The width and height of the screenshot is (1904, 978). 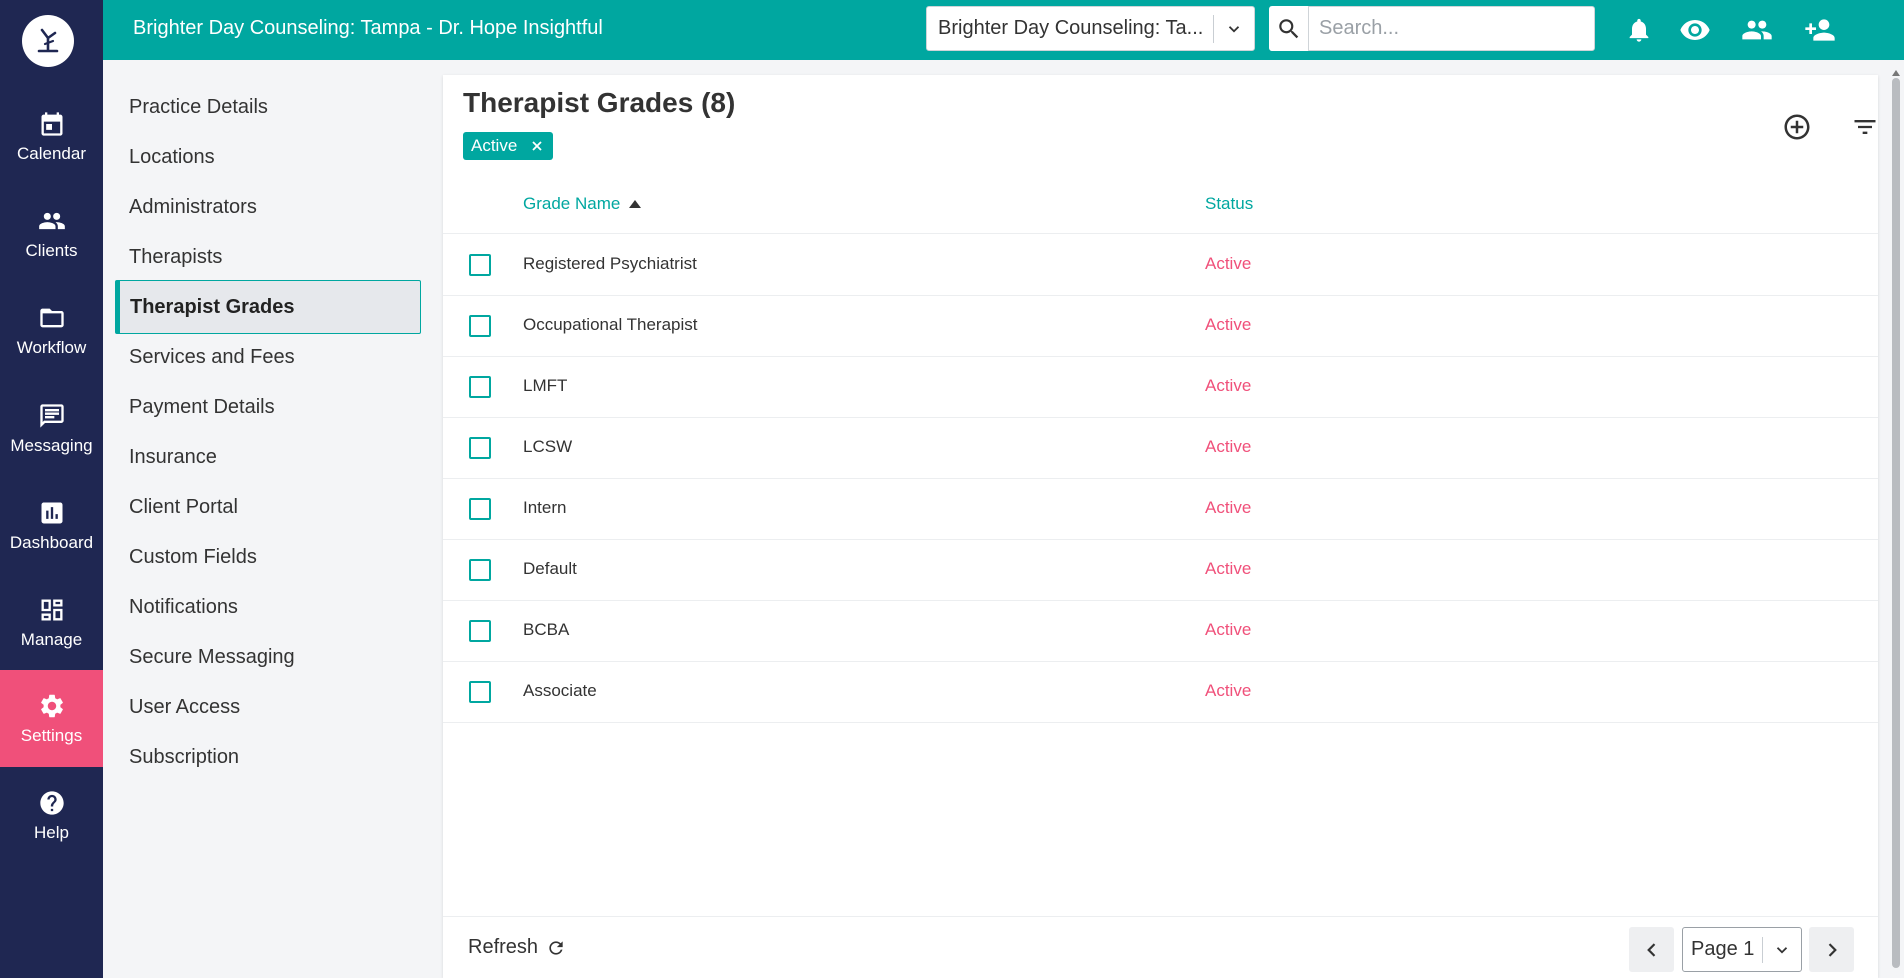 I want to click on settings-nav-therapist-grades: Therapist Grades, so click(x=268, y=307).